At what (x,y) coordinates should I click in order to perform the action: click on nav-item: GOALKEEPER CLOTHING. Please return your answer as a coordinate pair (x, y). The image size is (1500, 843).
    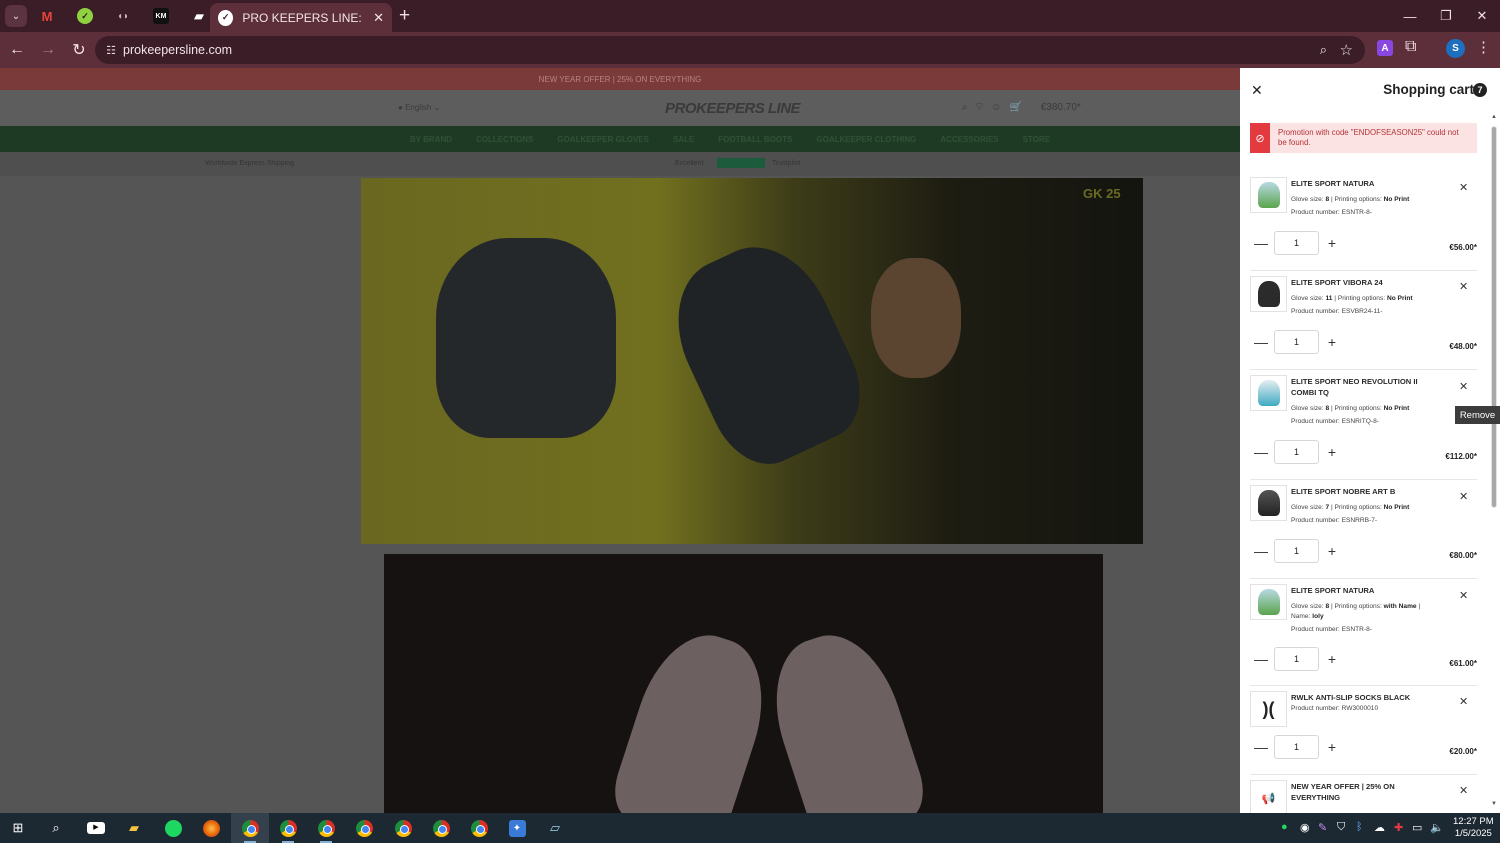
    Looking at the image, I should click on (866, 139).